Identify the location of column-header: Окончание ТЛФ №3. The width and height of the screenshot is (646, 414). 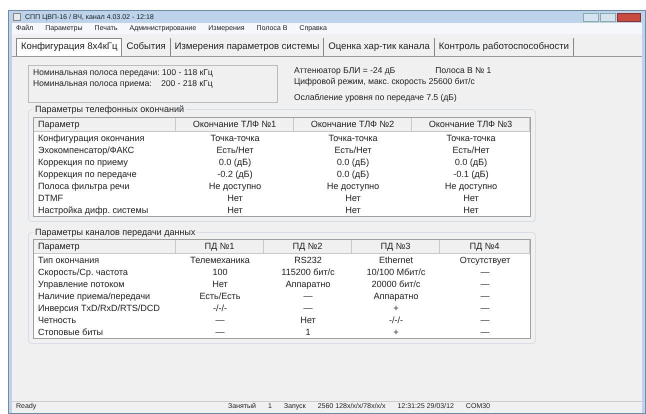
(471, 124).